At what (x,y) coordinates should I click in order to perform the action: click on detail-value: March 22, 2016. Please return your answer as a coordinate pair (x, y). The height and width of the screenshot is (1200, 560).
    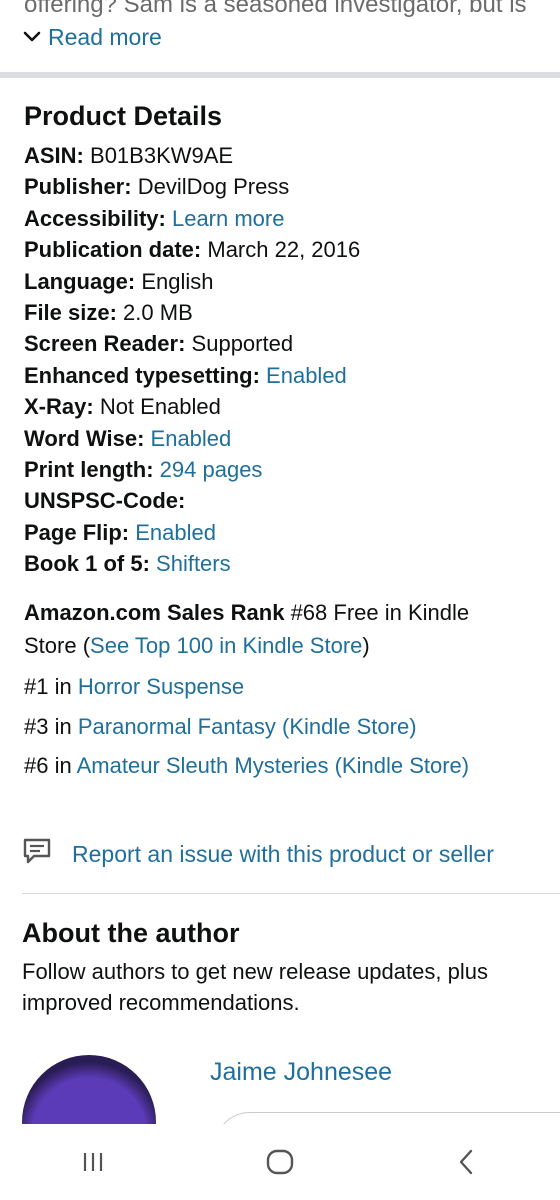
    Looking at the image, I should click on (284, 250).